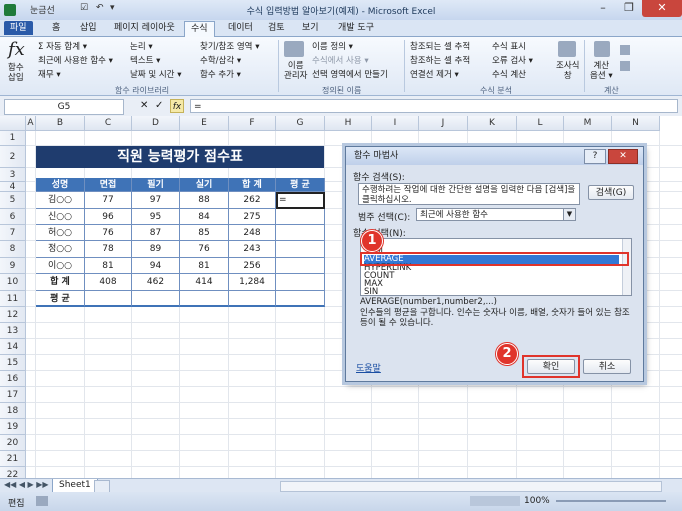 This screenshot has width=682, height=511. I want to click on confirm-entry-icon: ✓, so click(159, 105).